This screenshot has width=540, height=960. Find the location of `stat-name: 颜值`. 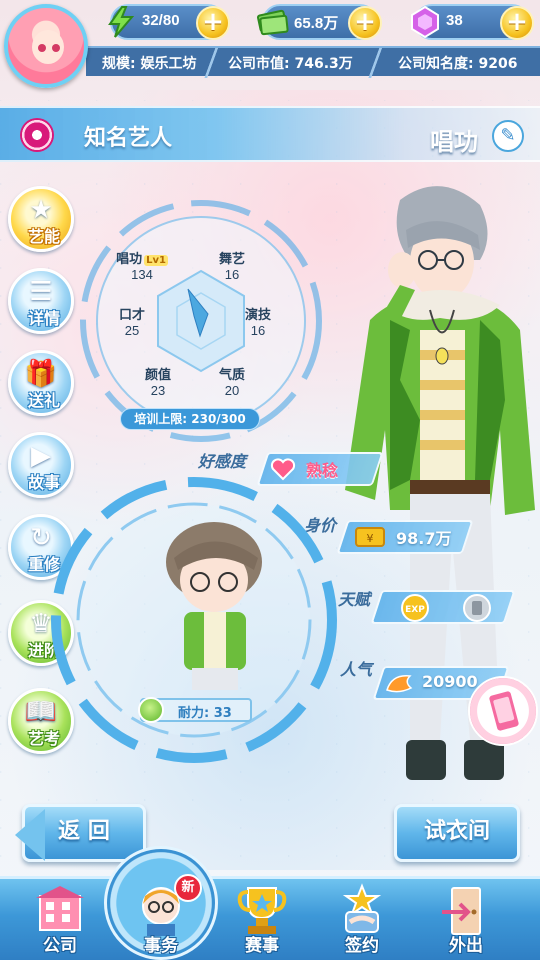

stat-name: 颜值 is located at coordinates (157, 375).